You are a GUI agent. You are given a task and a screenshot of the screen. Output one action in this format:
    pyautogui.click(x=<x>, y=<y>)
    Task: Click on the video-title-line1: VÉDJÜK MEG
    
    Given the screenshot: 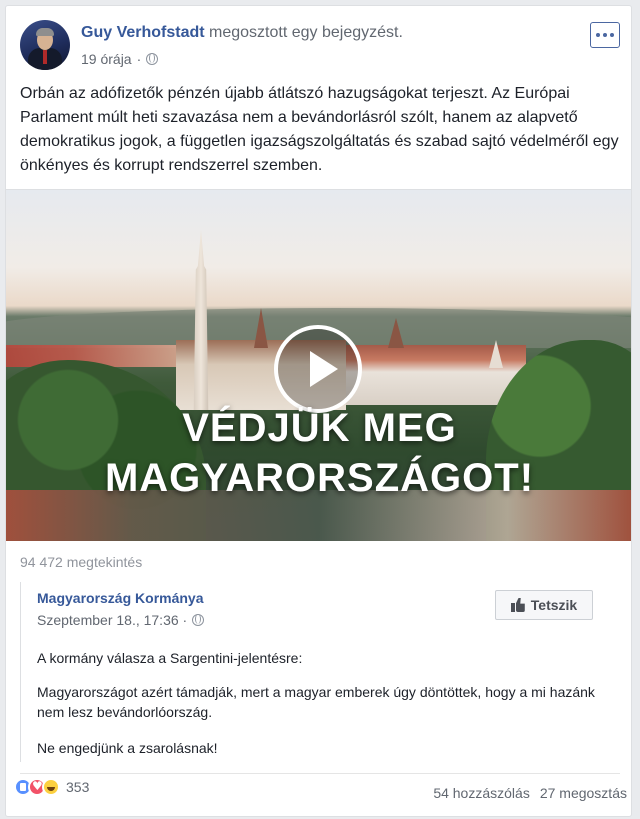 What is the action you would take?
    pyautogui.click(x=319, y=428)
    